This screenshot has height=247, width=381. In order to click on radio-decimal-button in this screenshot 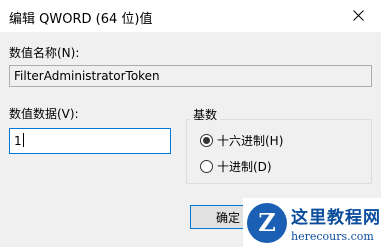, I will do `click(206, 166)`.